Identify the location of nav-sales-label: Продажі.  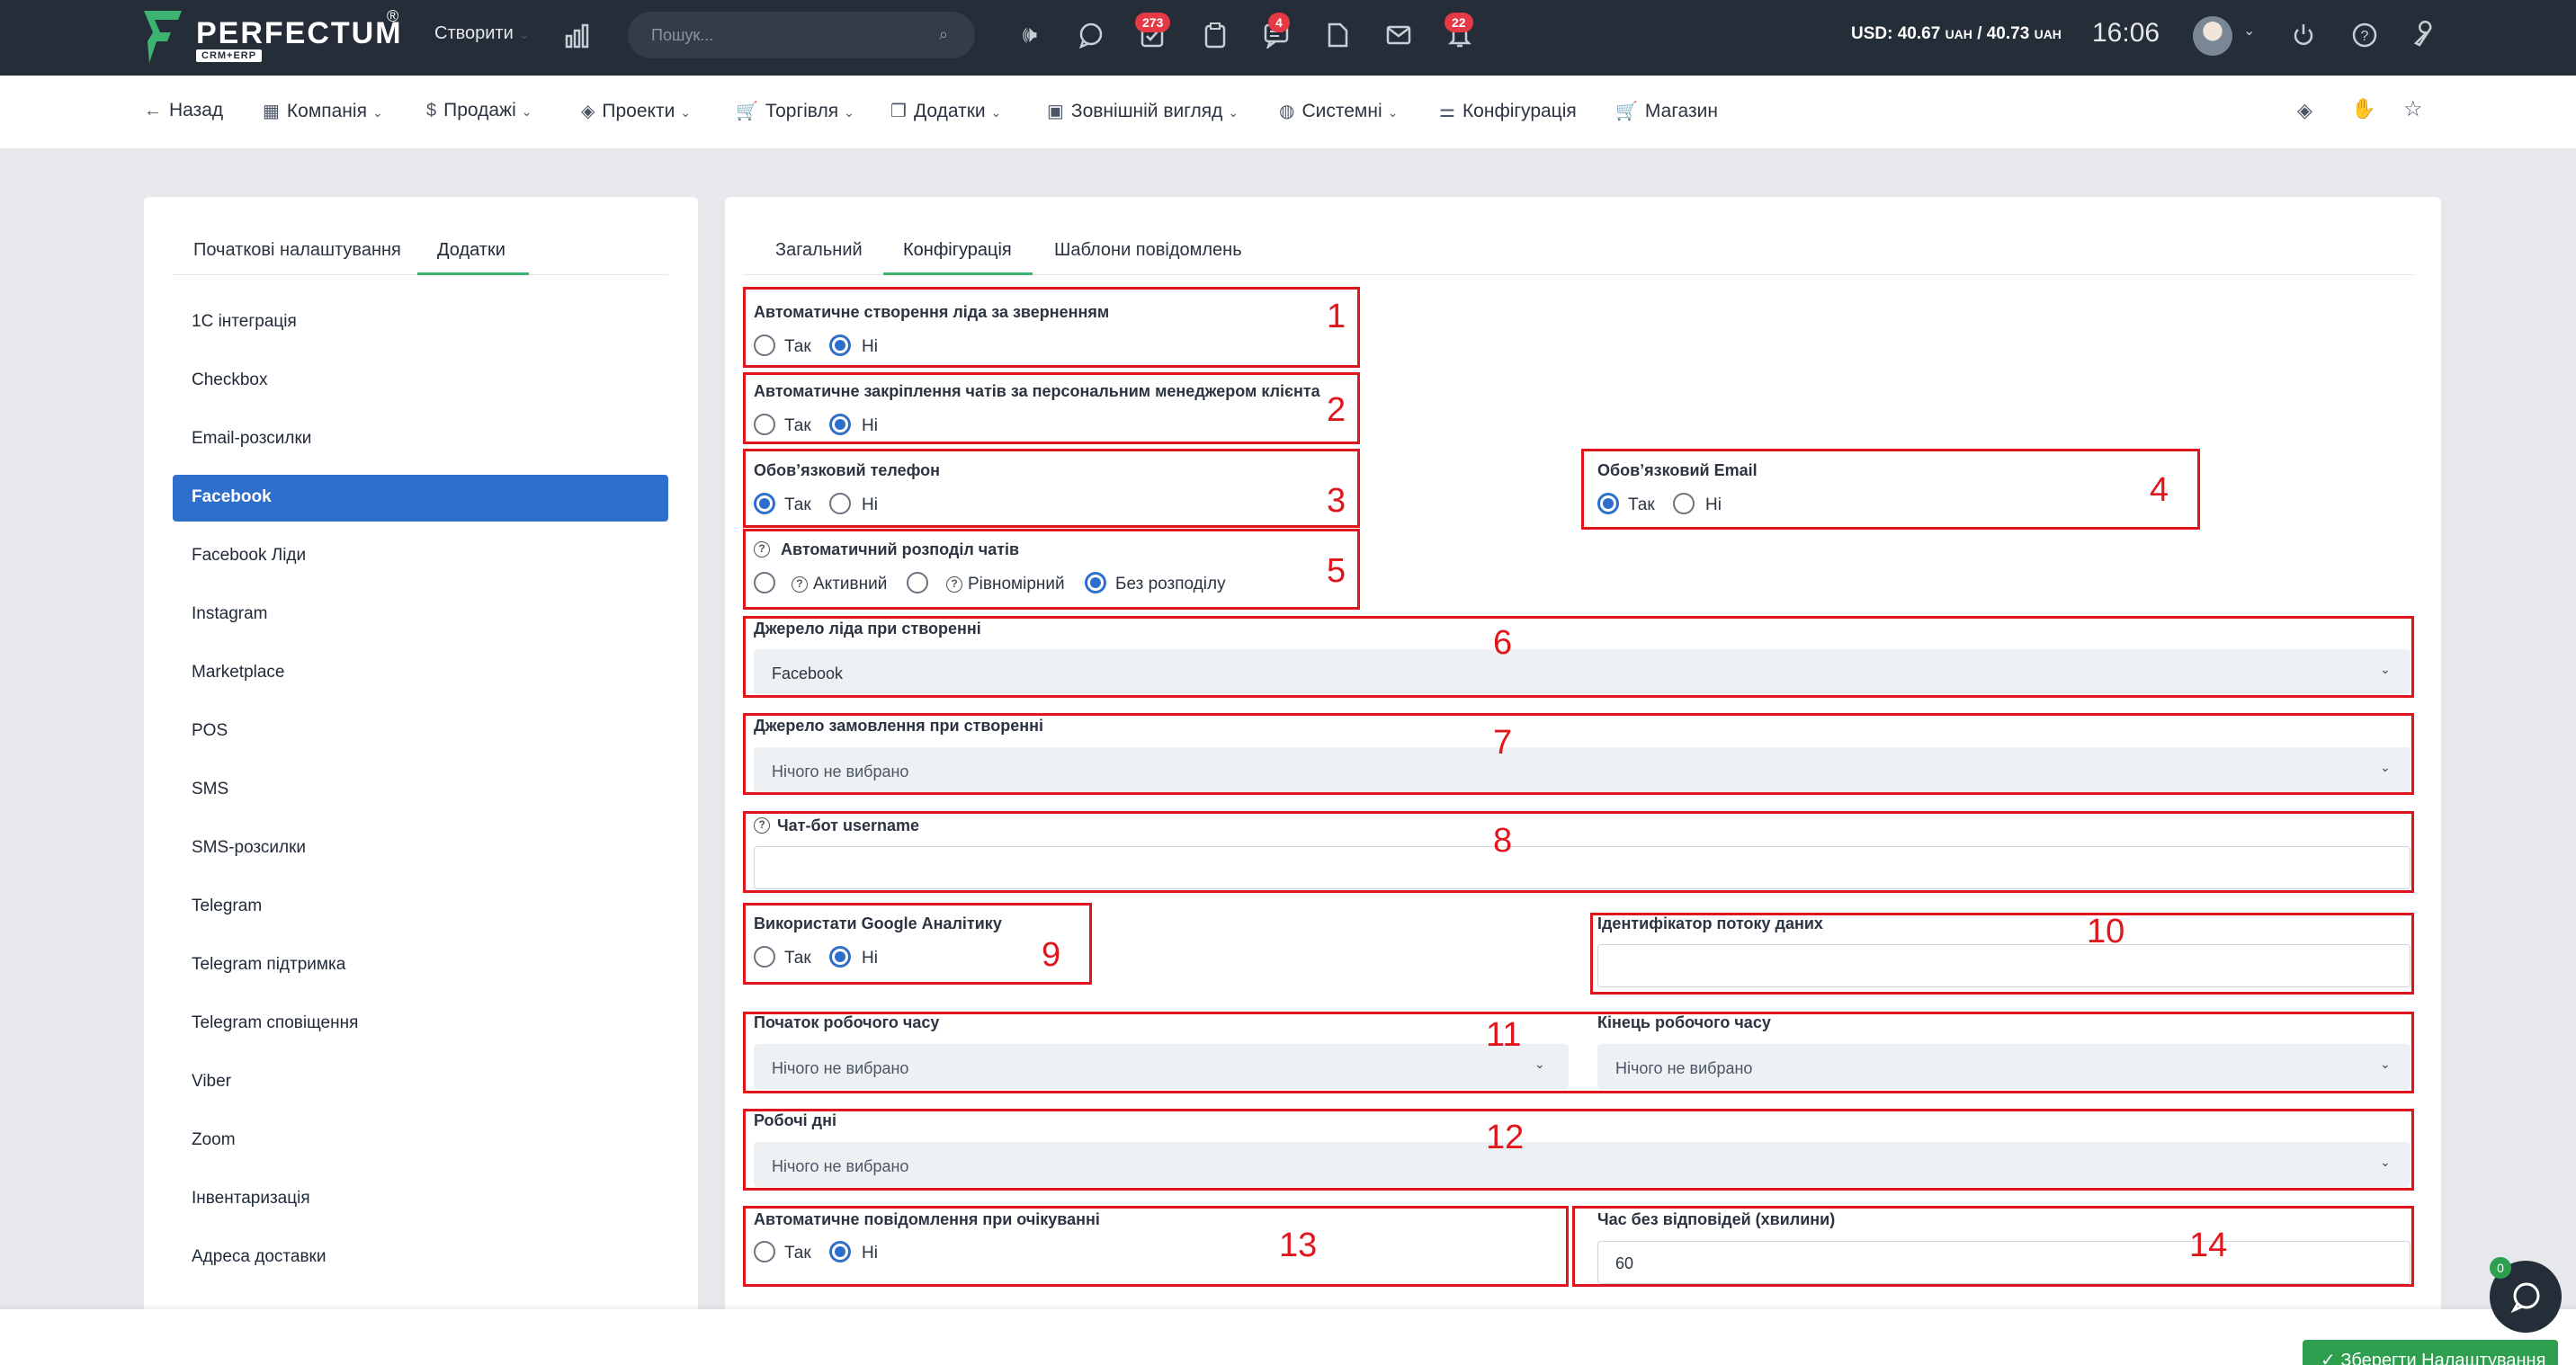
(479, 110).